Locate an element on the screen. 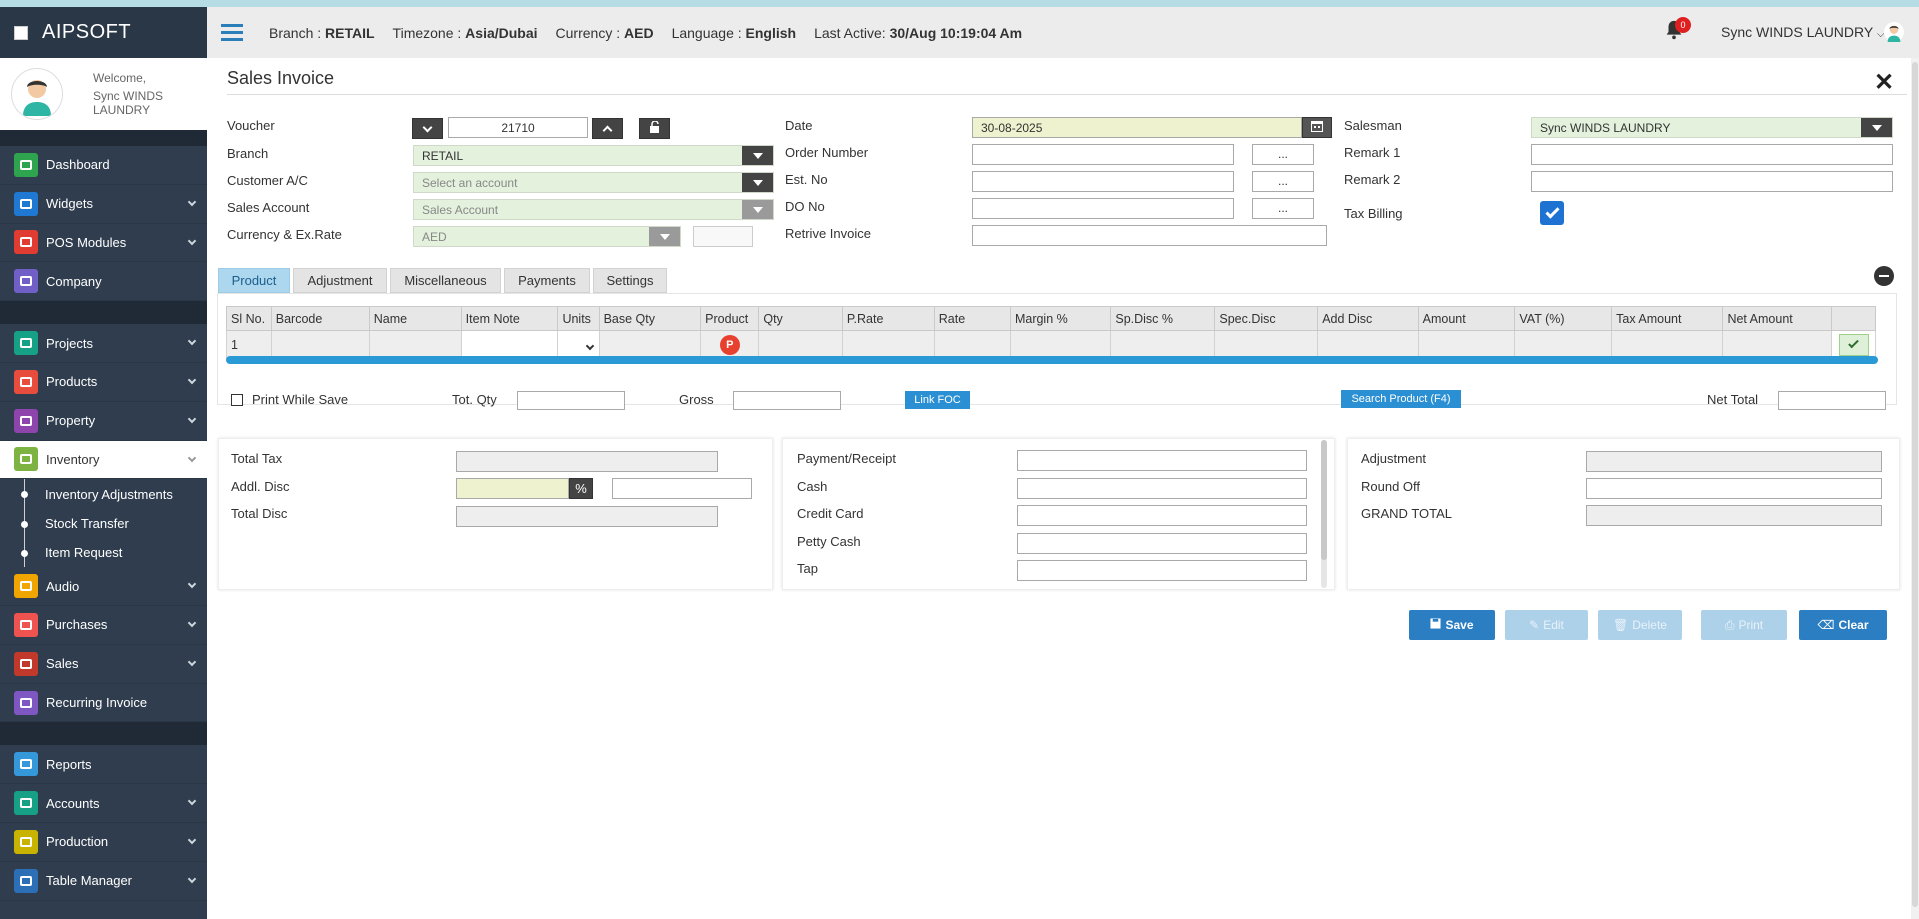 This screenshot has height=919, width=1919. sidebar-item-inventory: Inventory is located at coordinates (103, 460).